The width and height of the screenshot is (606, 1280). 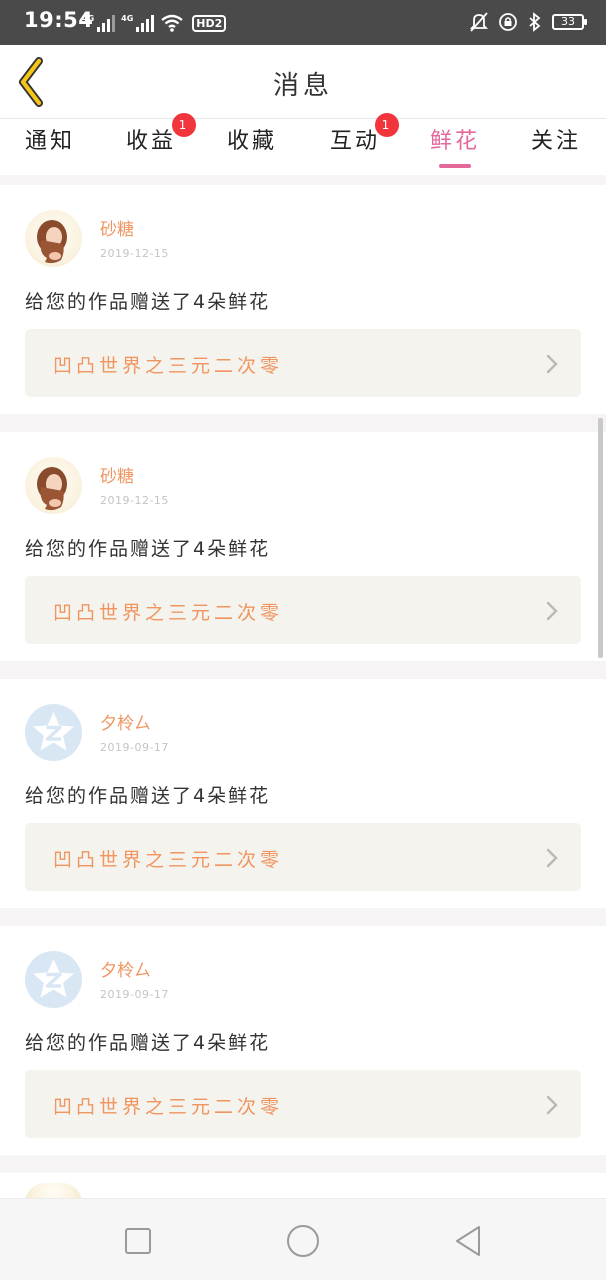 I want to click on battery-icon: 33, so click(x=569, y=22).